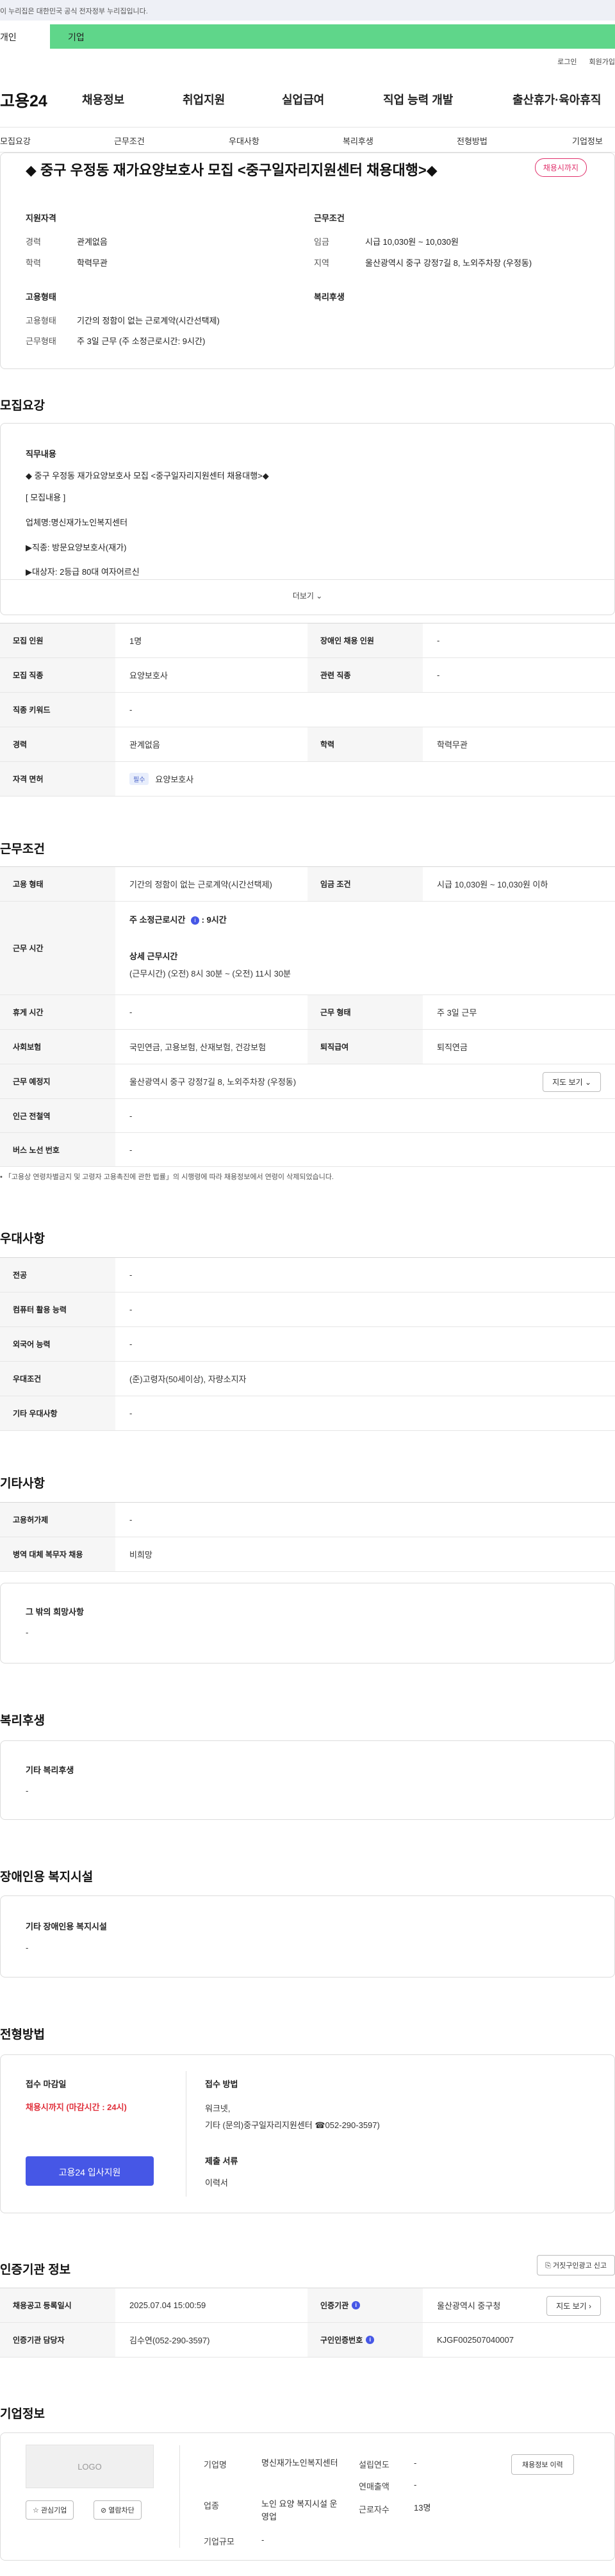 This screenshot has height=2576, width=615. What do you see at coordinates (157, 920) in the screenshot?
I see `hours-main-label: 주 소정근로시간` at bounding box center [157, 920].